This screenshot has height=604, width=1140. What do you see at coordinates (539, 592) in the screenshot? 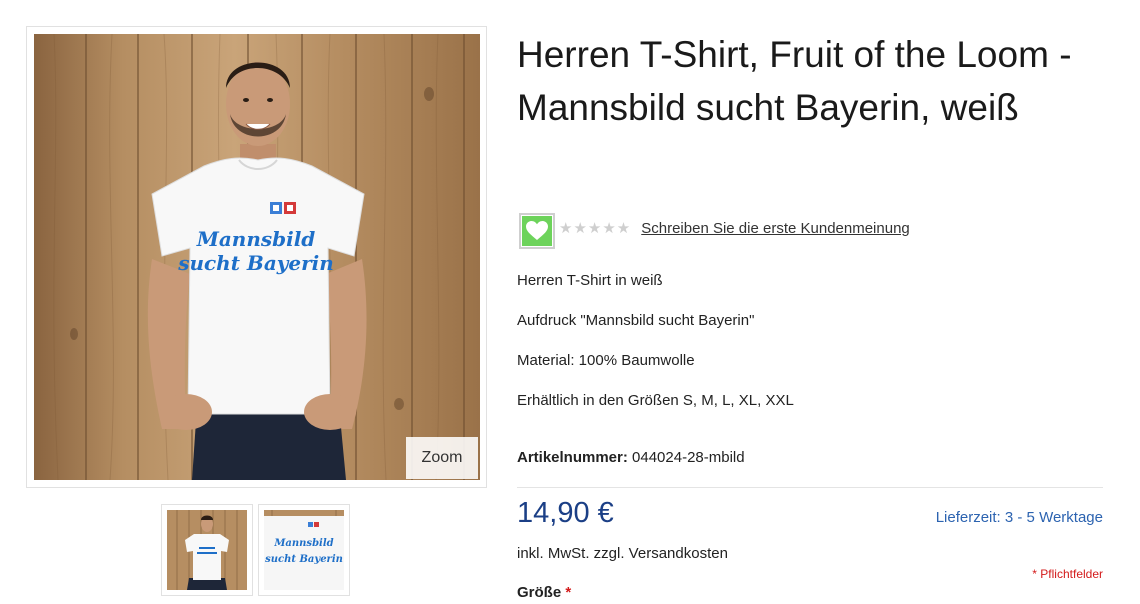
I see `size-label-text: Größe` at bounding box center [539, 592].